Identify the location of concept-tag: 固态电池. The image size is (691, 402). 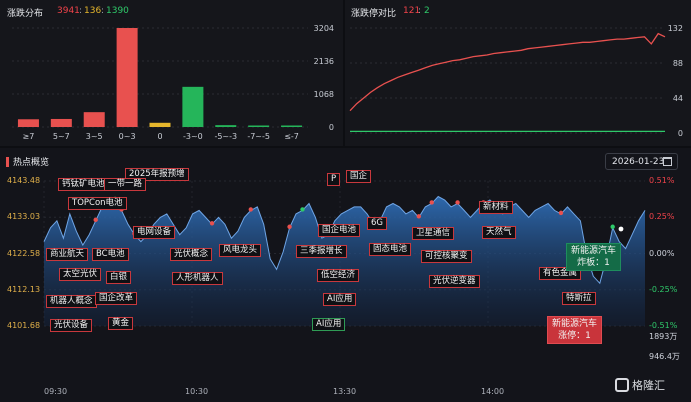
(390, 249).